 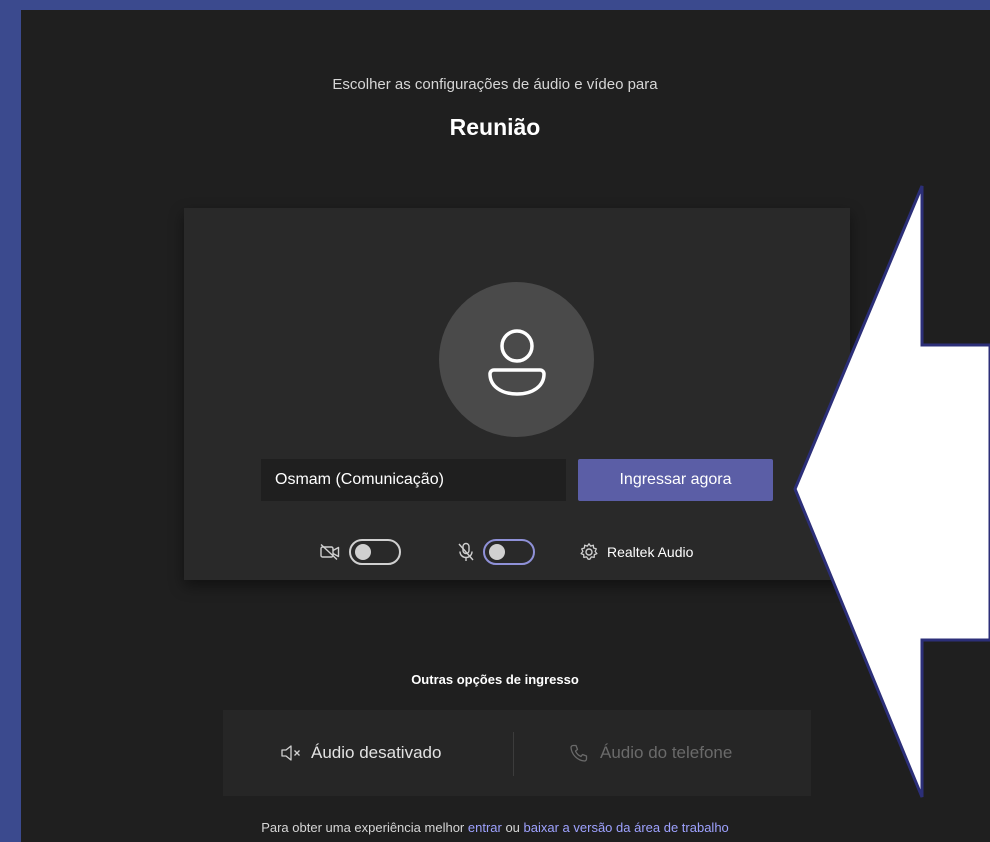 What do you see at coordinates (579, 753) in the screenshot?
I see `phone-icon` at bounding box center [579, 753].